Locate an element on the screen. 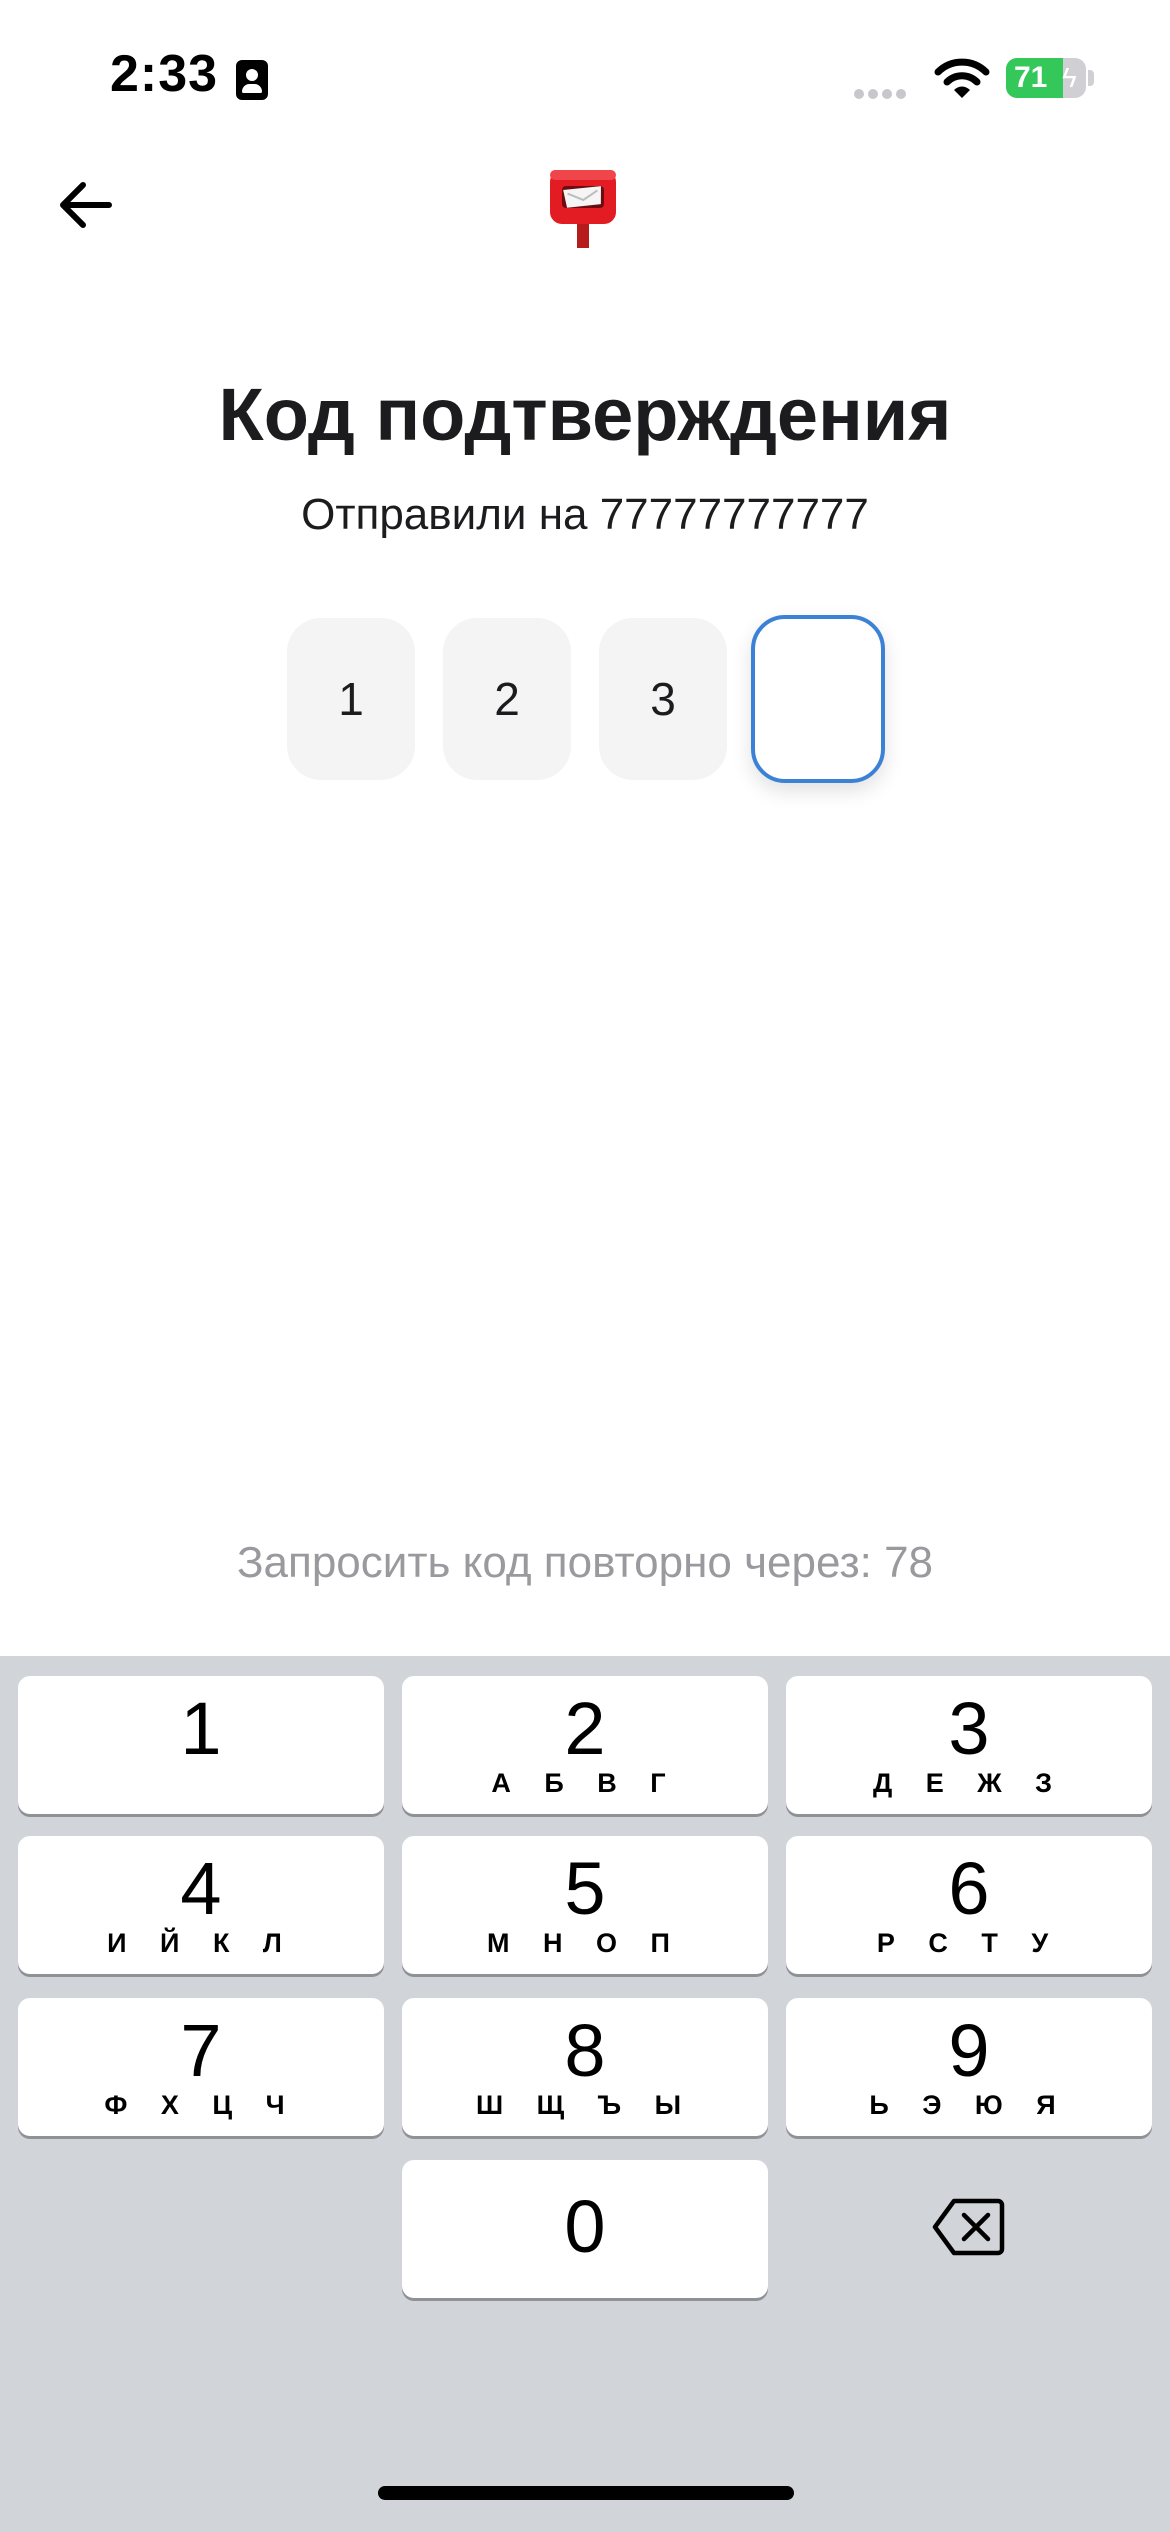 The height and width of the screenshot is (2532, 1170). key-6: 6 Р С Т У is located at coordinates (969, 1905).